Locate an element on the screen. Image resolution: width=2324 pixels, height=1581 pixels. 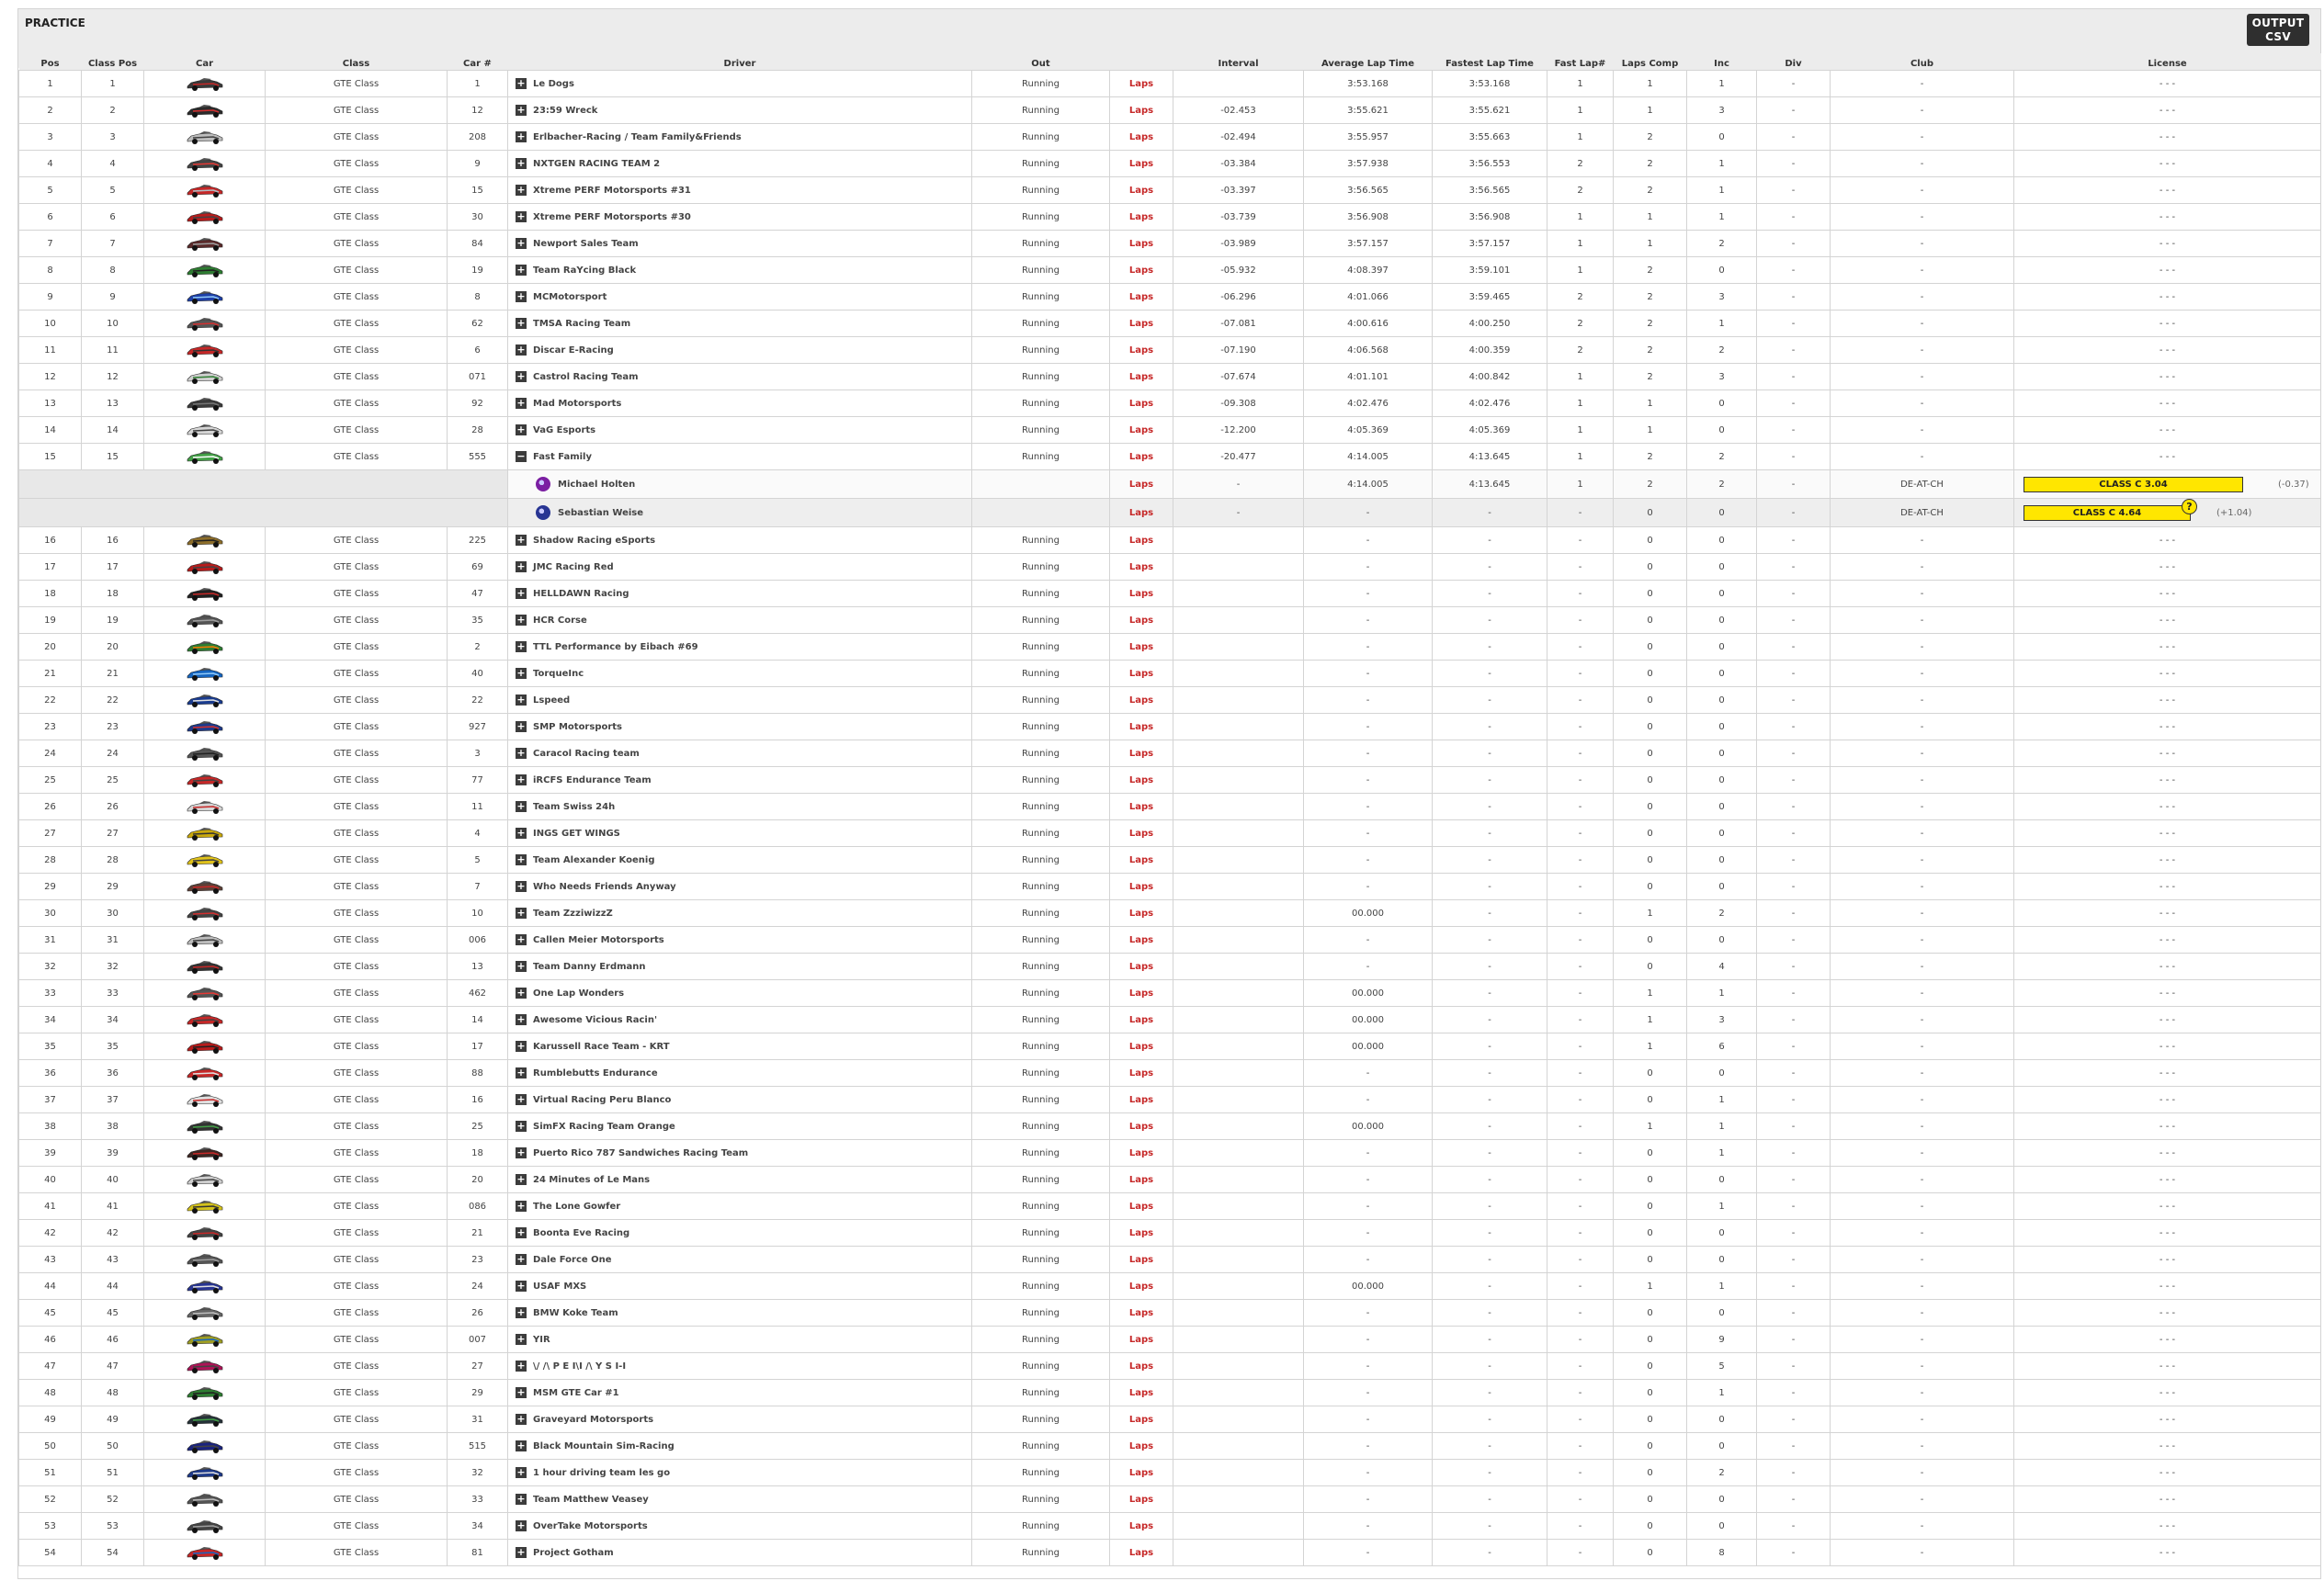
team-name: MSM GTE Car #1 is located at coordinates (576, 1393).